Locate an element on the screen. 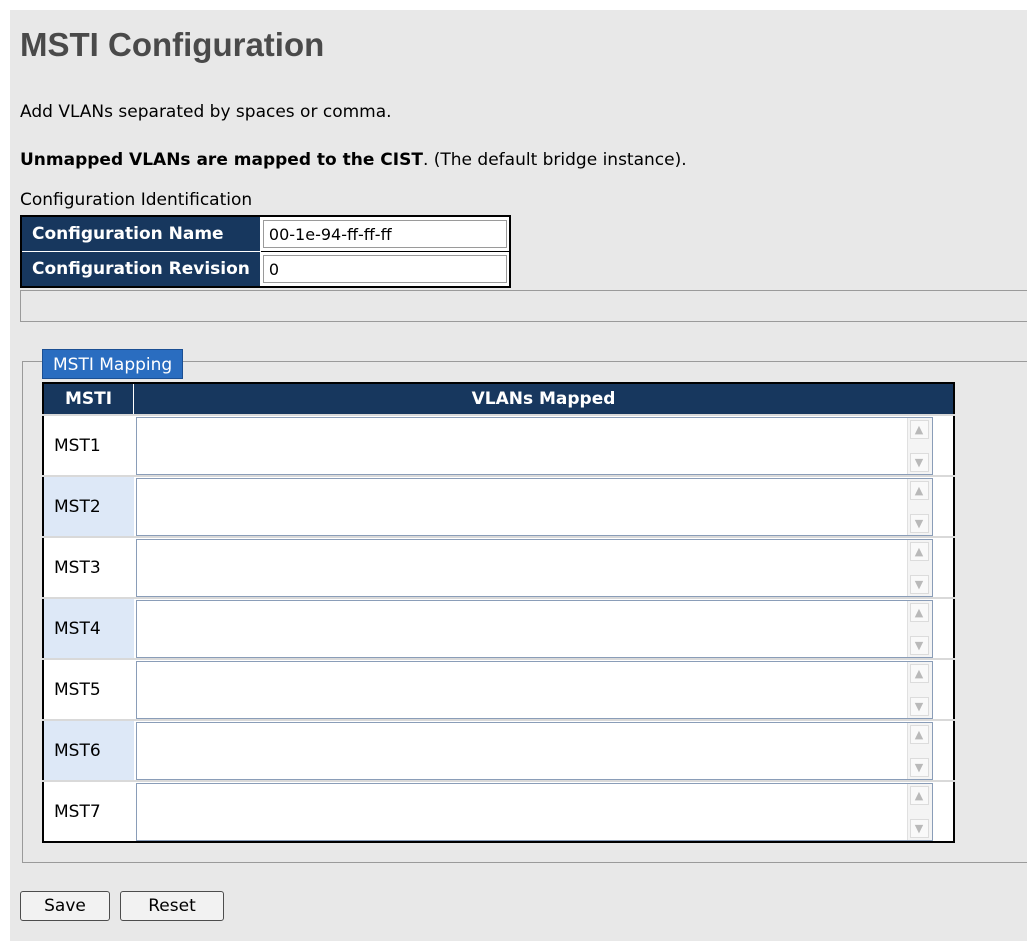 This screenshot has height=941, width=1027. vlans-mapped-textarea-mst2 is located at coordinates (521, 506).